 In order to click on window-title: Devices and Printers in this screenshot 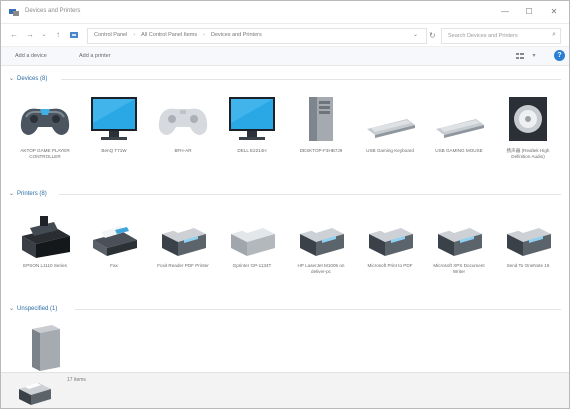, I will do `click(53, 11)`.